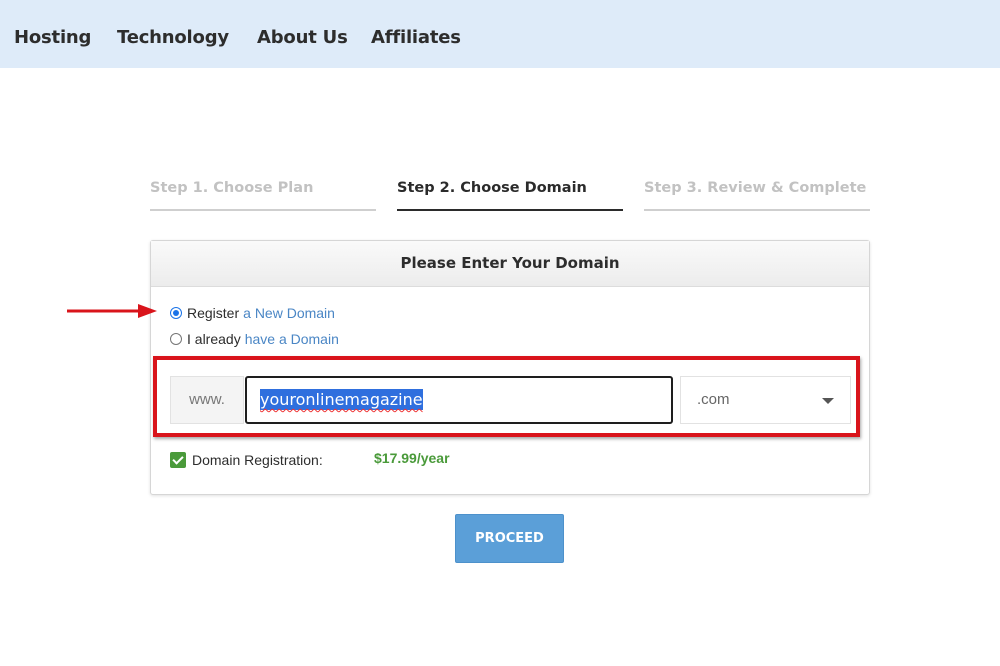 Image resolution: width=1000 pixels, height=666 pixels. Describe the element at coordinates (257, 460) in the screenshot. I see `registration-label: Domain Registration:` at that location.